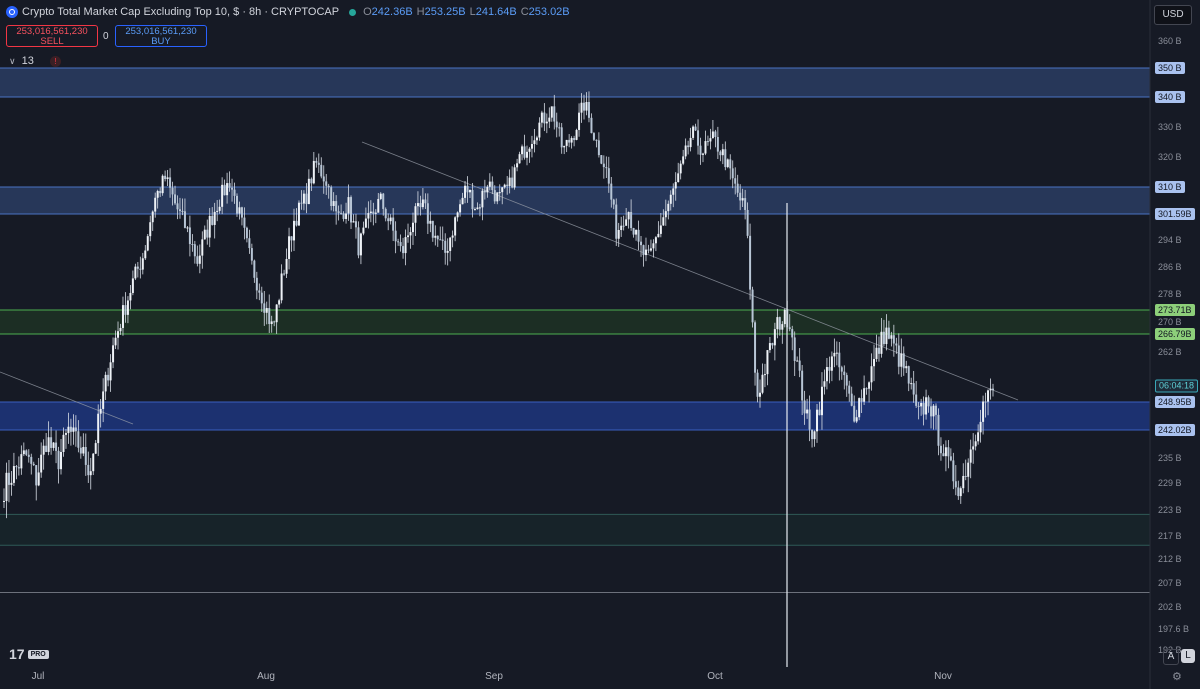 The width and height of the screenshot is (1200, 689). What do you see at coordinates (1188, 656) in the screenshot?
I see `log-scale-button: L` at bounding box center [1188, 656].